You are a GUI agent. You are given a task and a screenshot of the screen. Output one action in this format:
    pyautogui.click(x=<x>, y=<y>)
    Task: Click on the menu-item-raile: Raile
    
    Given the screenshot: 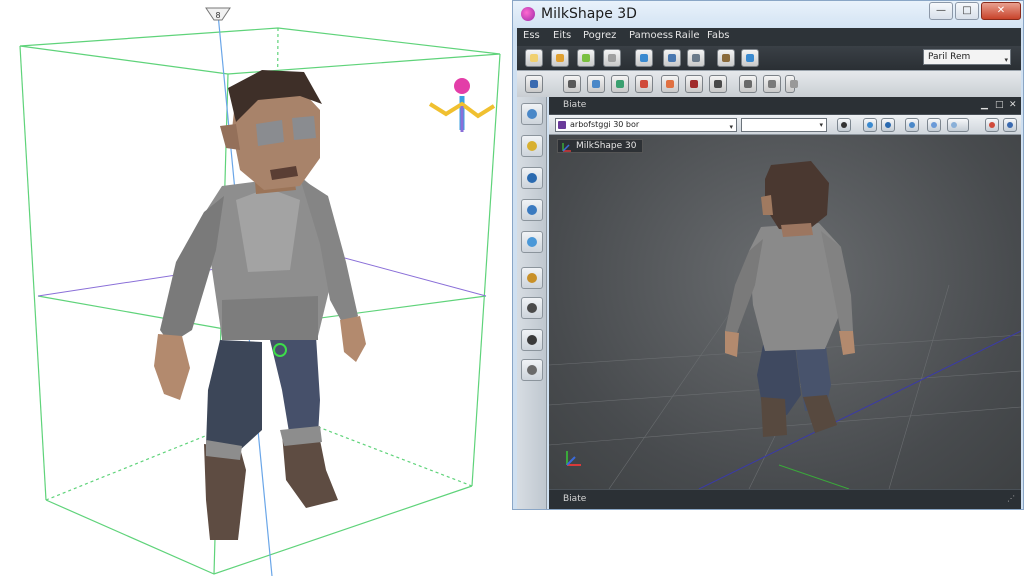 What is the action you would take?
    pyautogui.click(x=687, y=35)
    